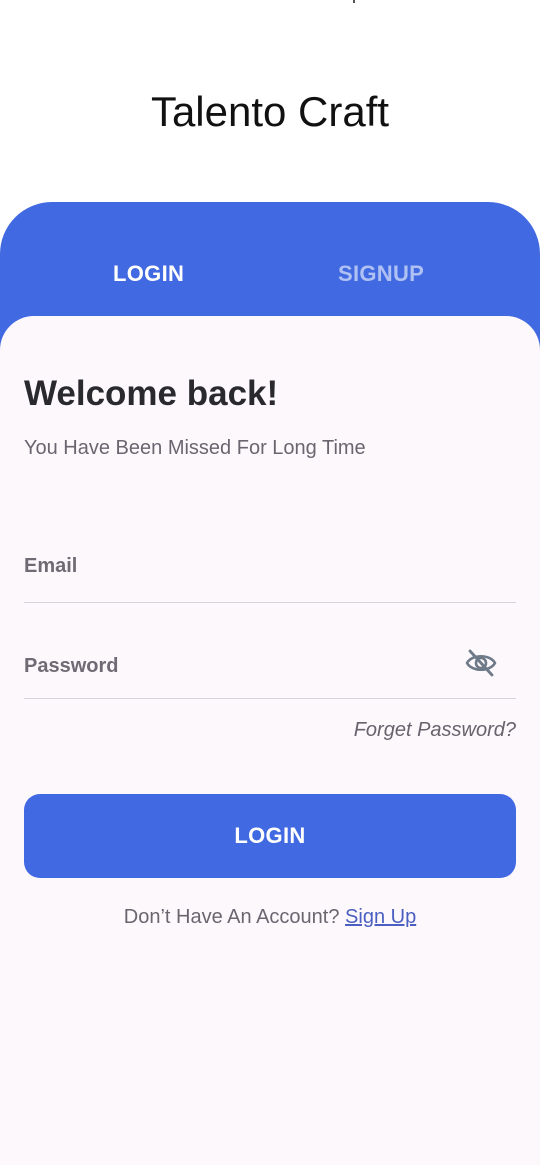  What do you see at coordinates (195, 448) in the screenshot?
I see `welcome-subtitle: You Have Been Missed For Long Time` at bounding box center [195, 448].